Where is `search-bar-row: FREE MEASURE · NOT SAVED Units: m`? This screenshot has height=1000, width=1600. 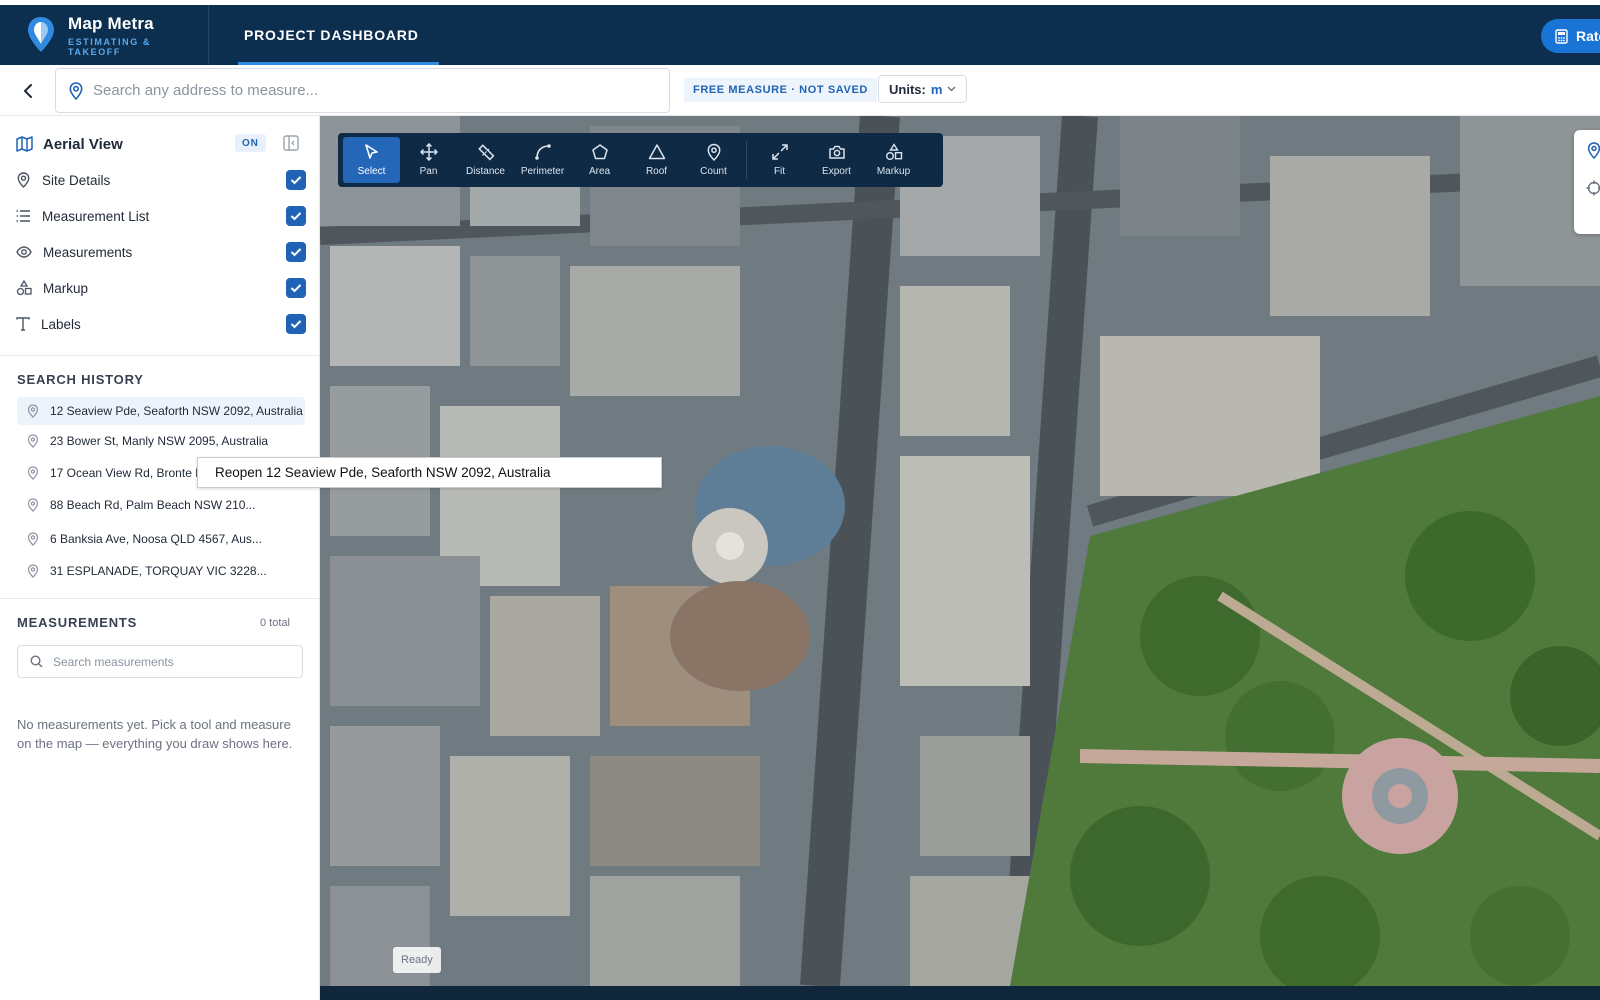
search-bar-row: FREE MEASURE · NOT SAVED Units: m is located at coordinates (800, 90).